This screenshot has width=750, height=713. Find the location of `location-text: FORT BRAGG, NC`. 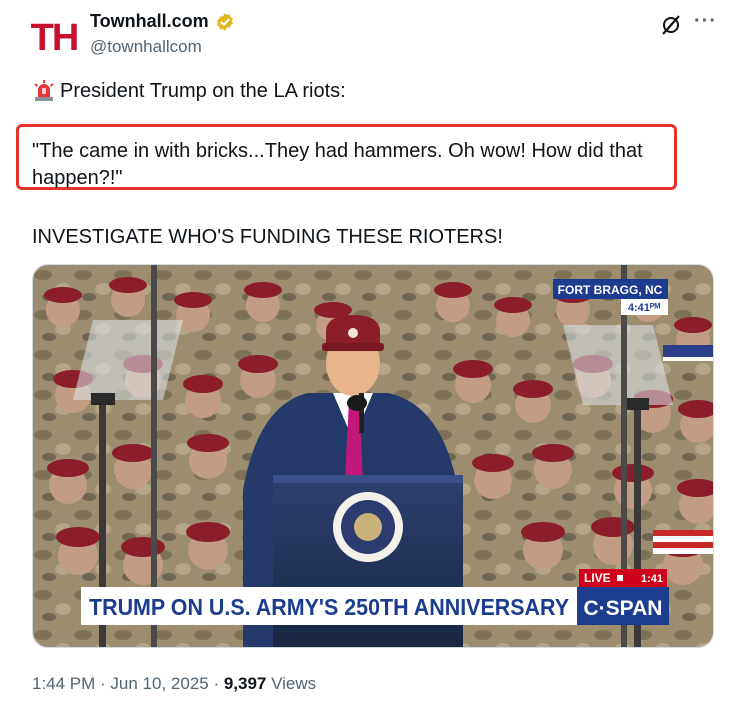

location-text: FORT BRAGG, NC is located at coordinates (610, 290).